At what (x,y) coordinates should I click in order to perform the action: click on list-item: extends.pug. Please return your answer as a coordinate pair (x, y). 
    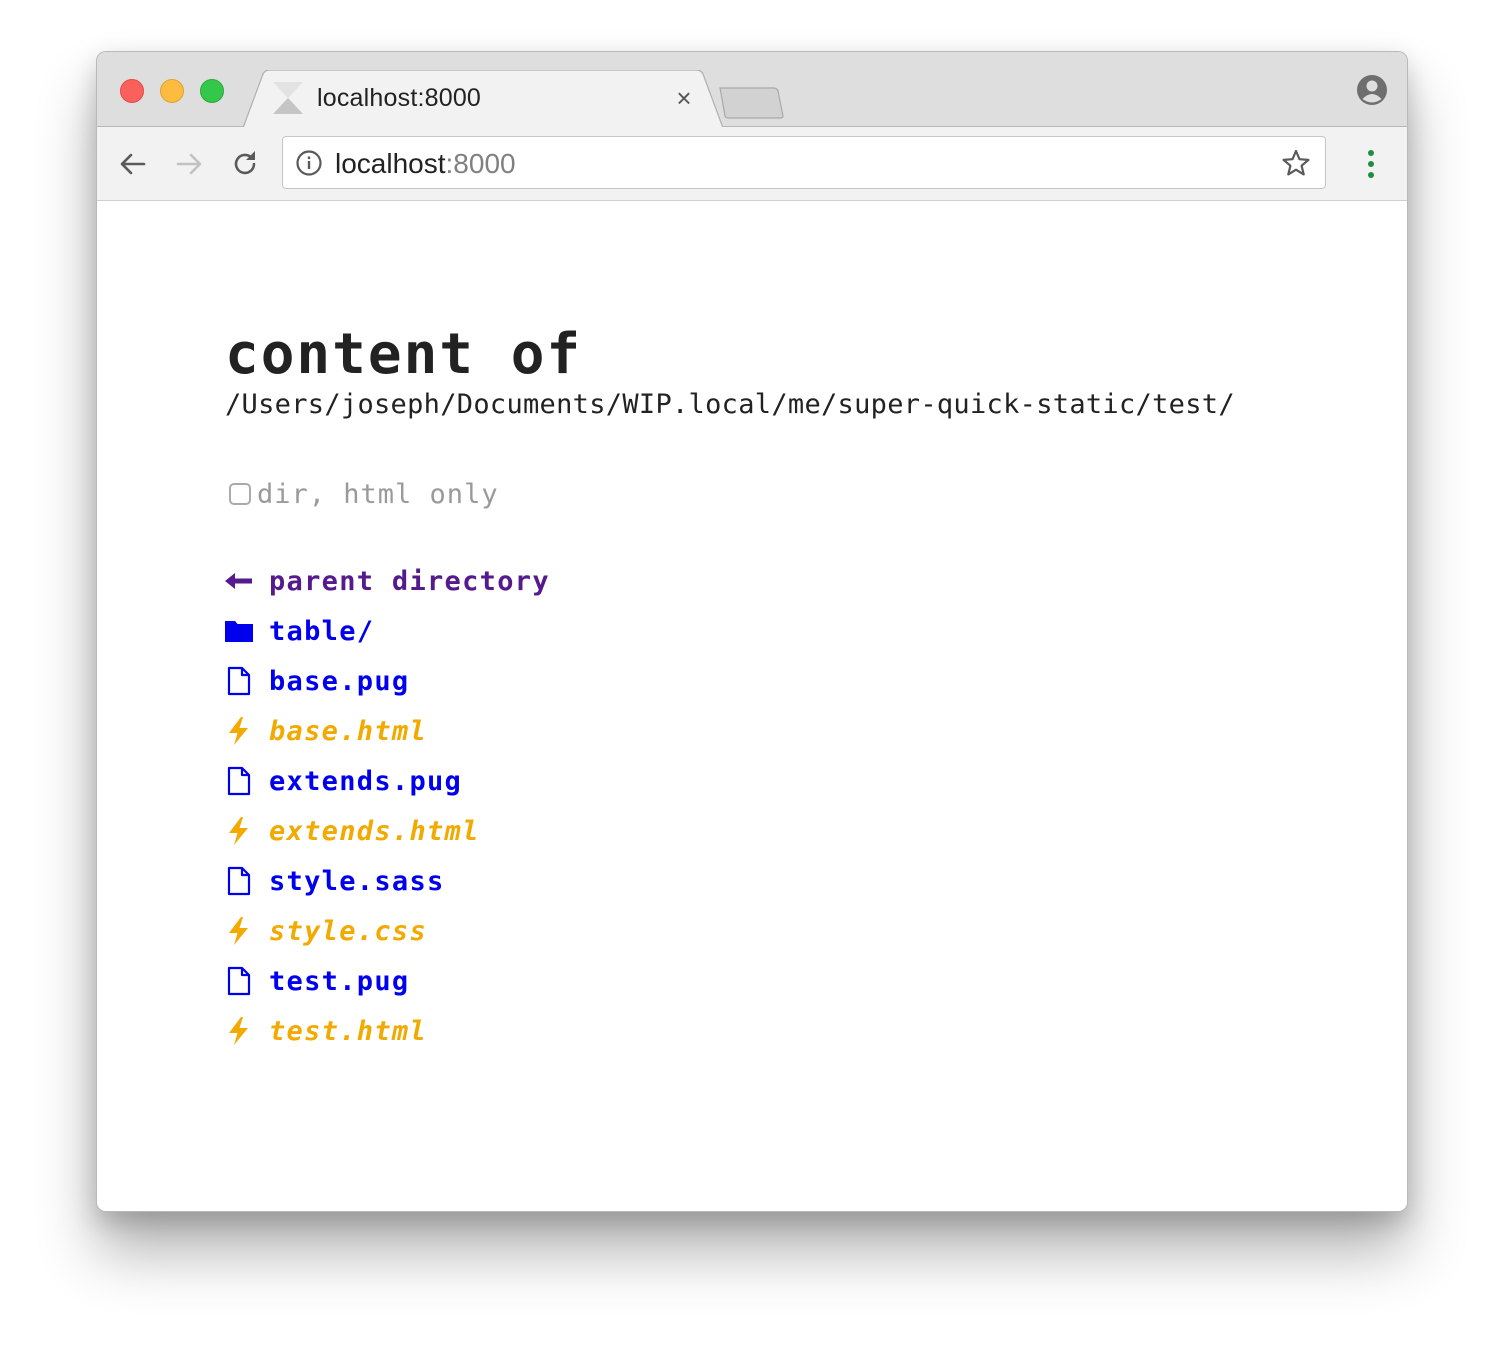
    Looking at the image, I should click on (387, 781).